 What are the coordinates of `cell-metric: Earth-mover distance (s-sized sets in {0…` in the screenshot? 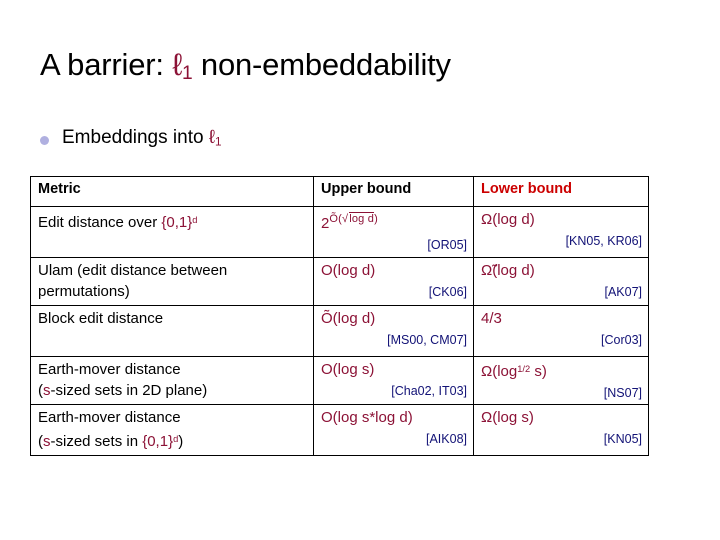 It's located at (172, 430).